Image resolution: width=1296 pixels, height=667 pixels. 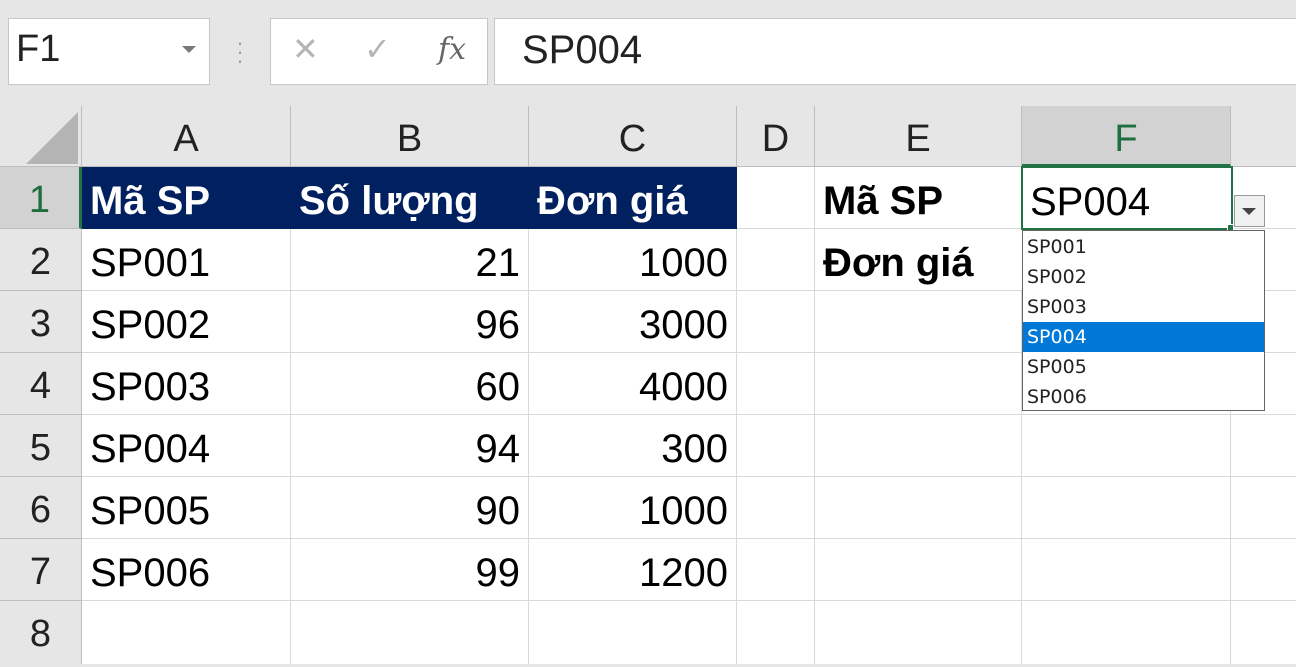 What do you see at coordinates (186, 632) in the screenshot?
I see `cell-a8` at bounding box center [186, 632].